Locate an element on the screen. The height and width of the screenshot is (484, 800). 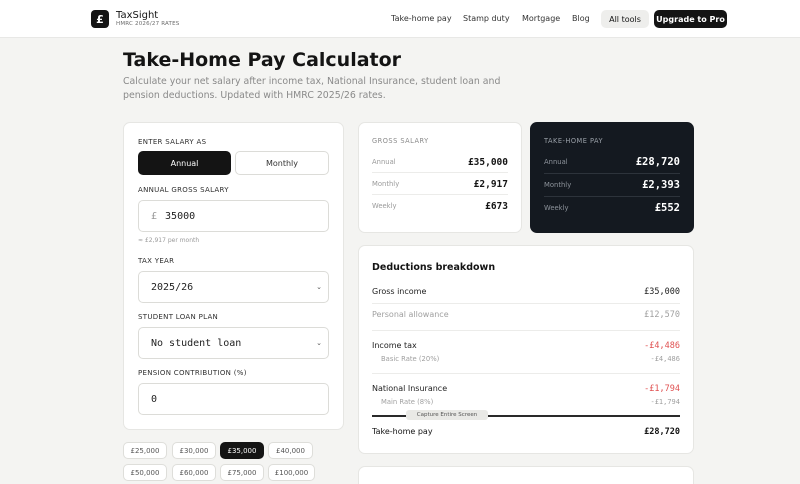
gross-annual-value: £35,000 is located at coordinates (487, 162).